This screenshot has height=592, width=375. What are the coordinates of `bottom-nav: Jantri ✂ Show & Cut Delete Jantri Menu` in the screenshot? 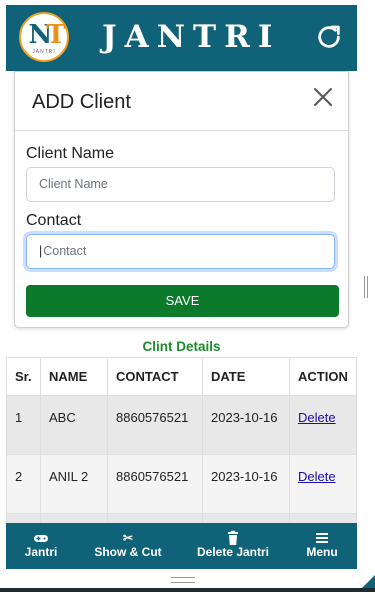 It's located at (181, 546).